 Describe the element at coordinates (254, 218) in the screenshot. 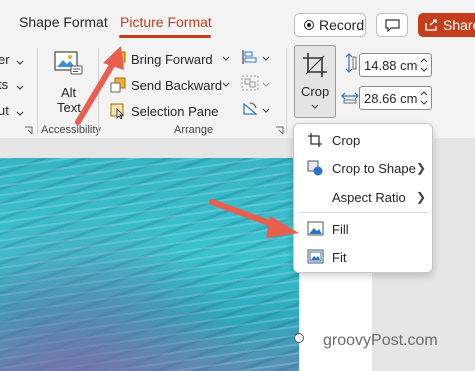

I see `arrow-to-fill-option` at that location.